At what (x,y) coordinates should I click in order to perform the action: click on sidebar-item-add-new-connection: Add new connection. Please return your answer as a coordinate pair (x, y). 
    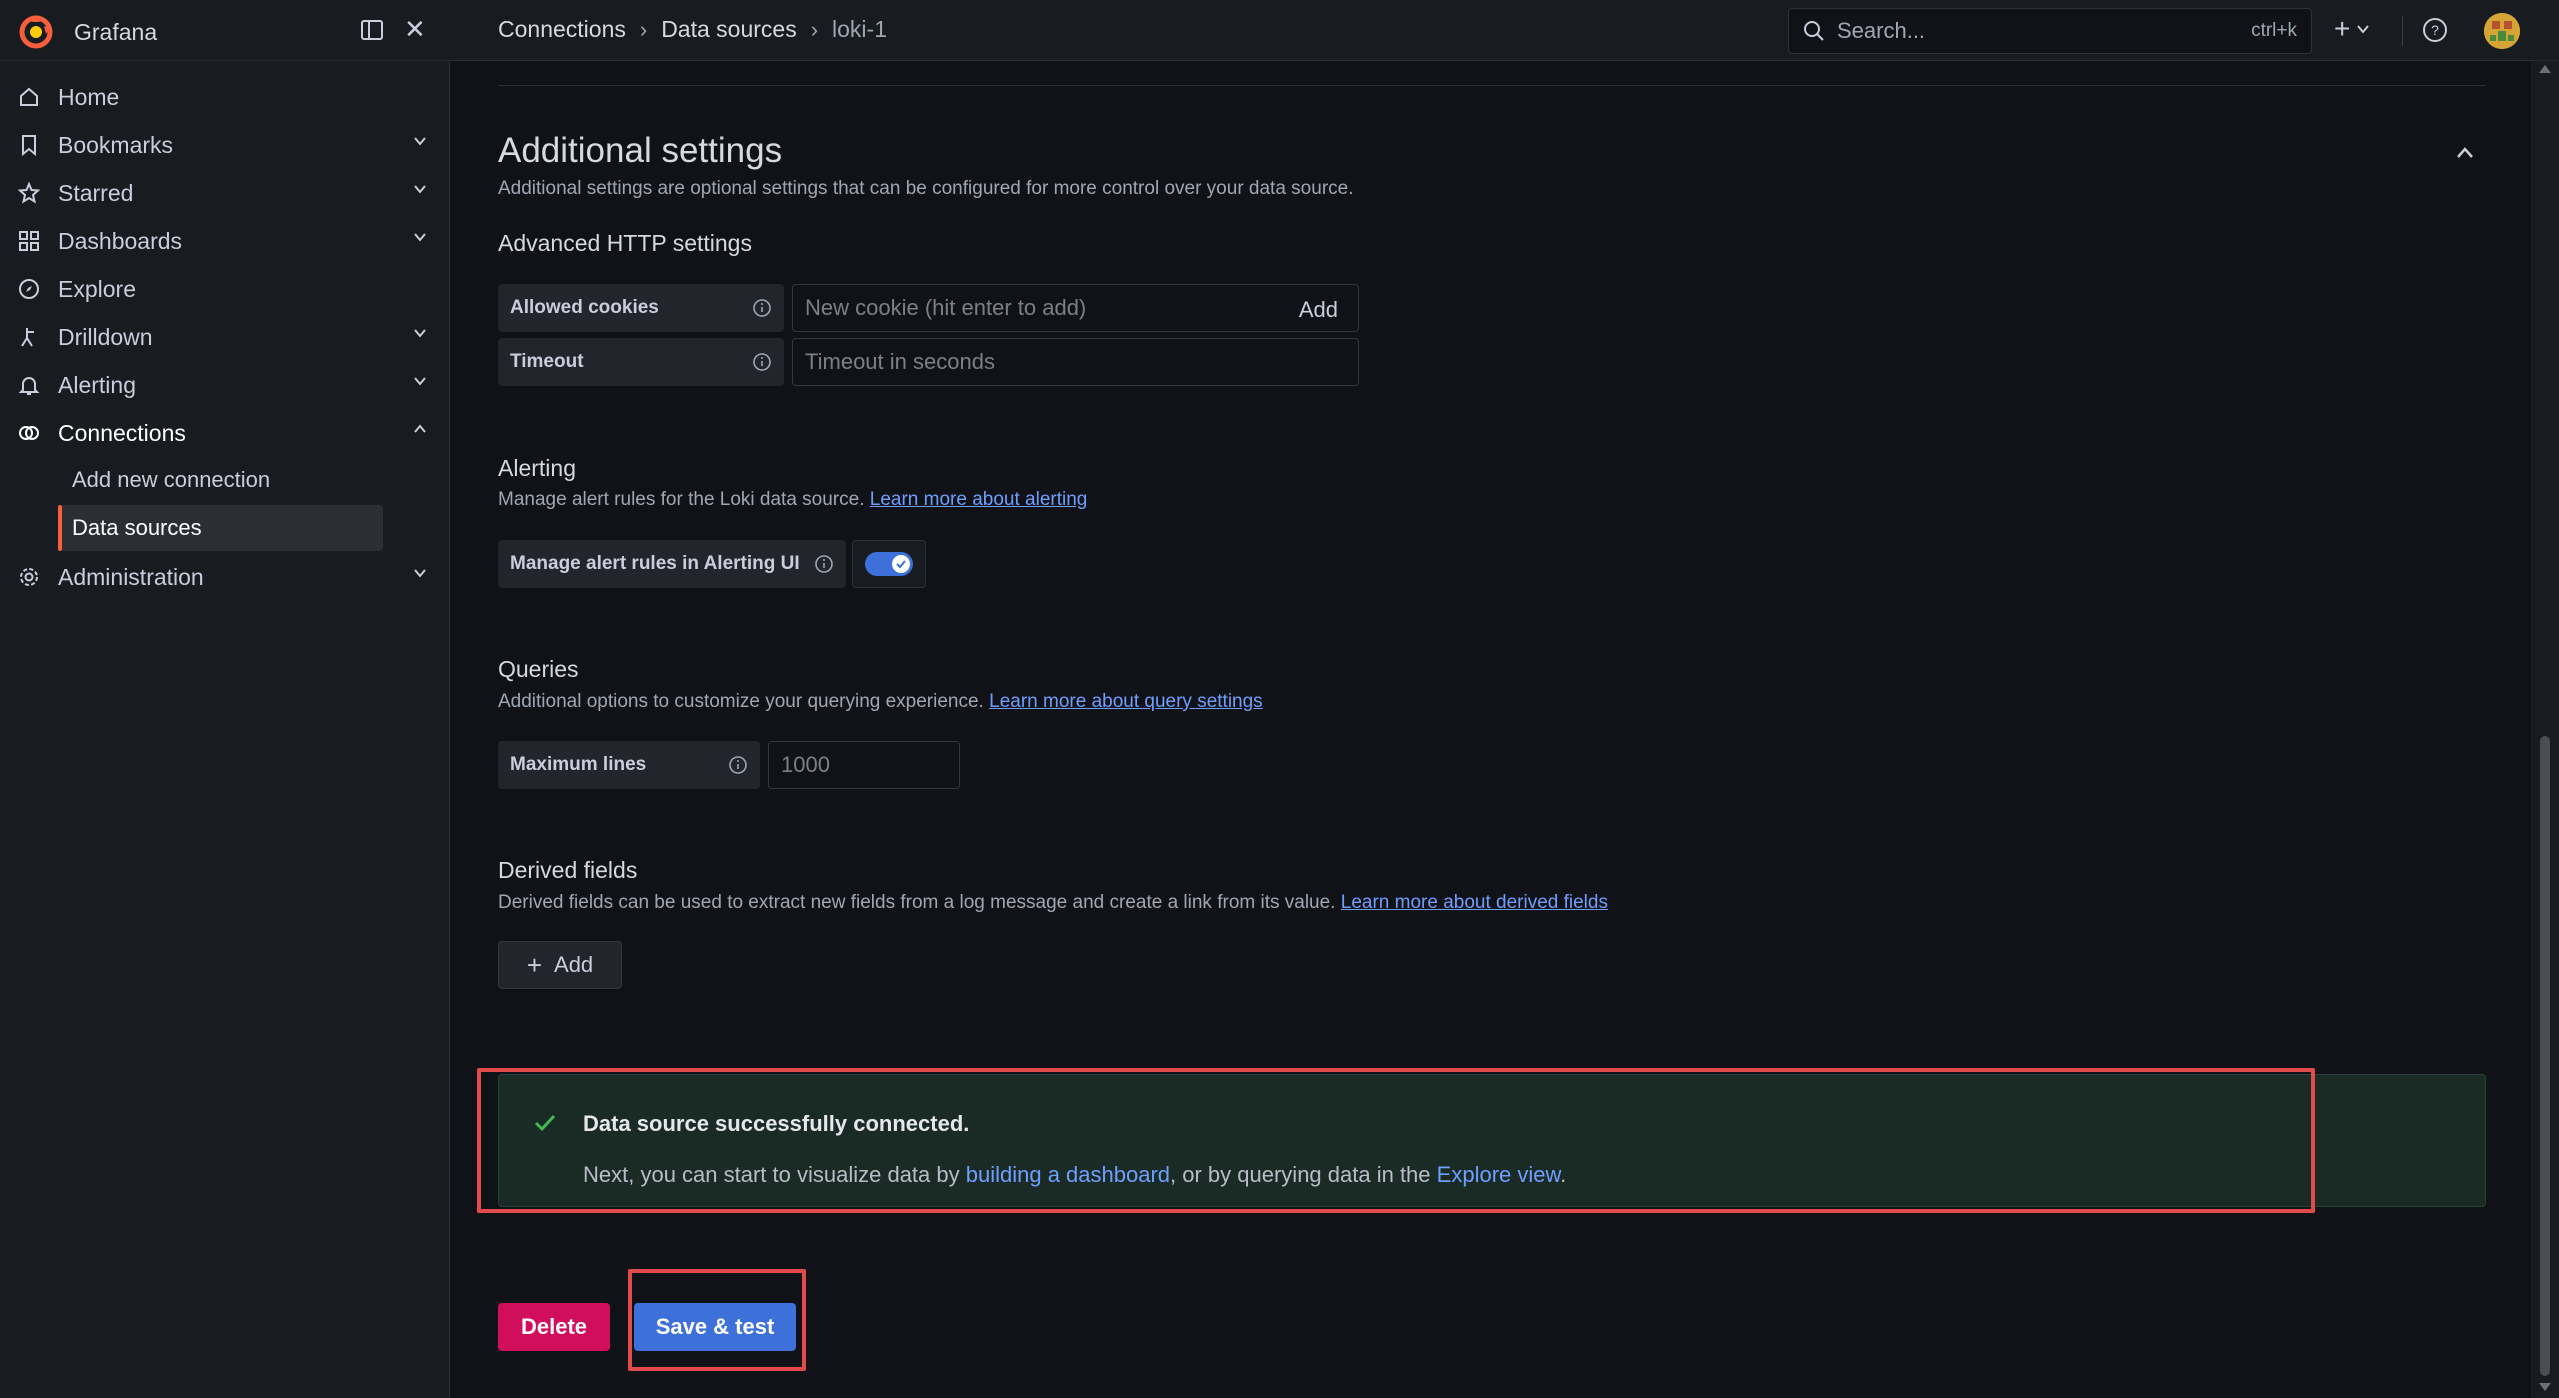
    Looking at the image, I should click on (220, 480).